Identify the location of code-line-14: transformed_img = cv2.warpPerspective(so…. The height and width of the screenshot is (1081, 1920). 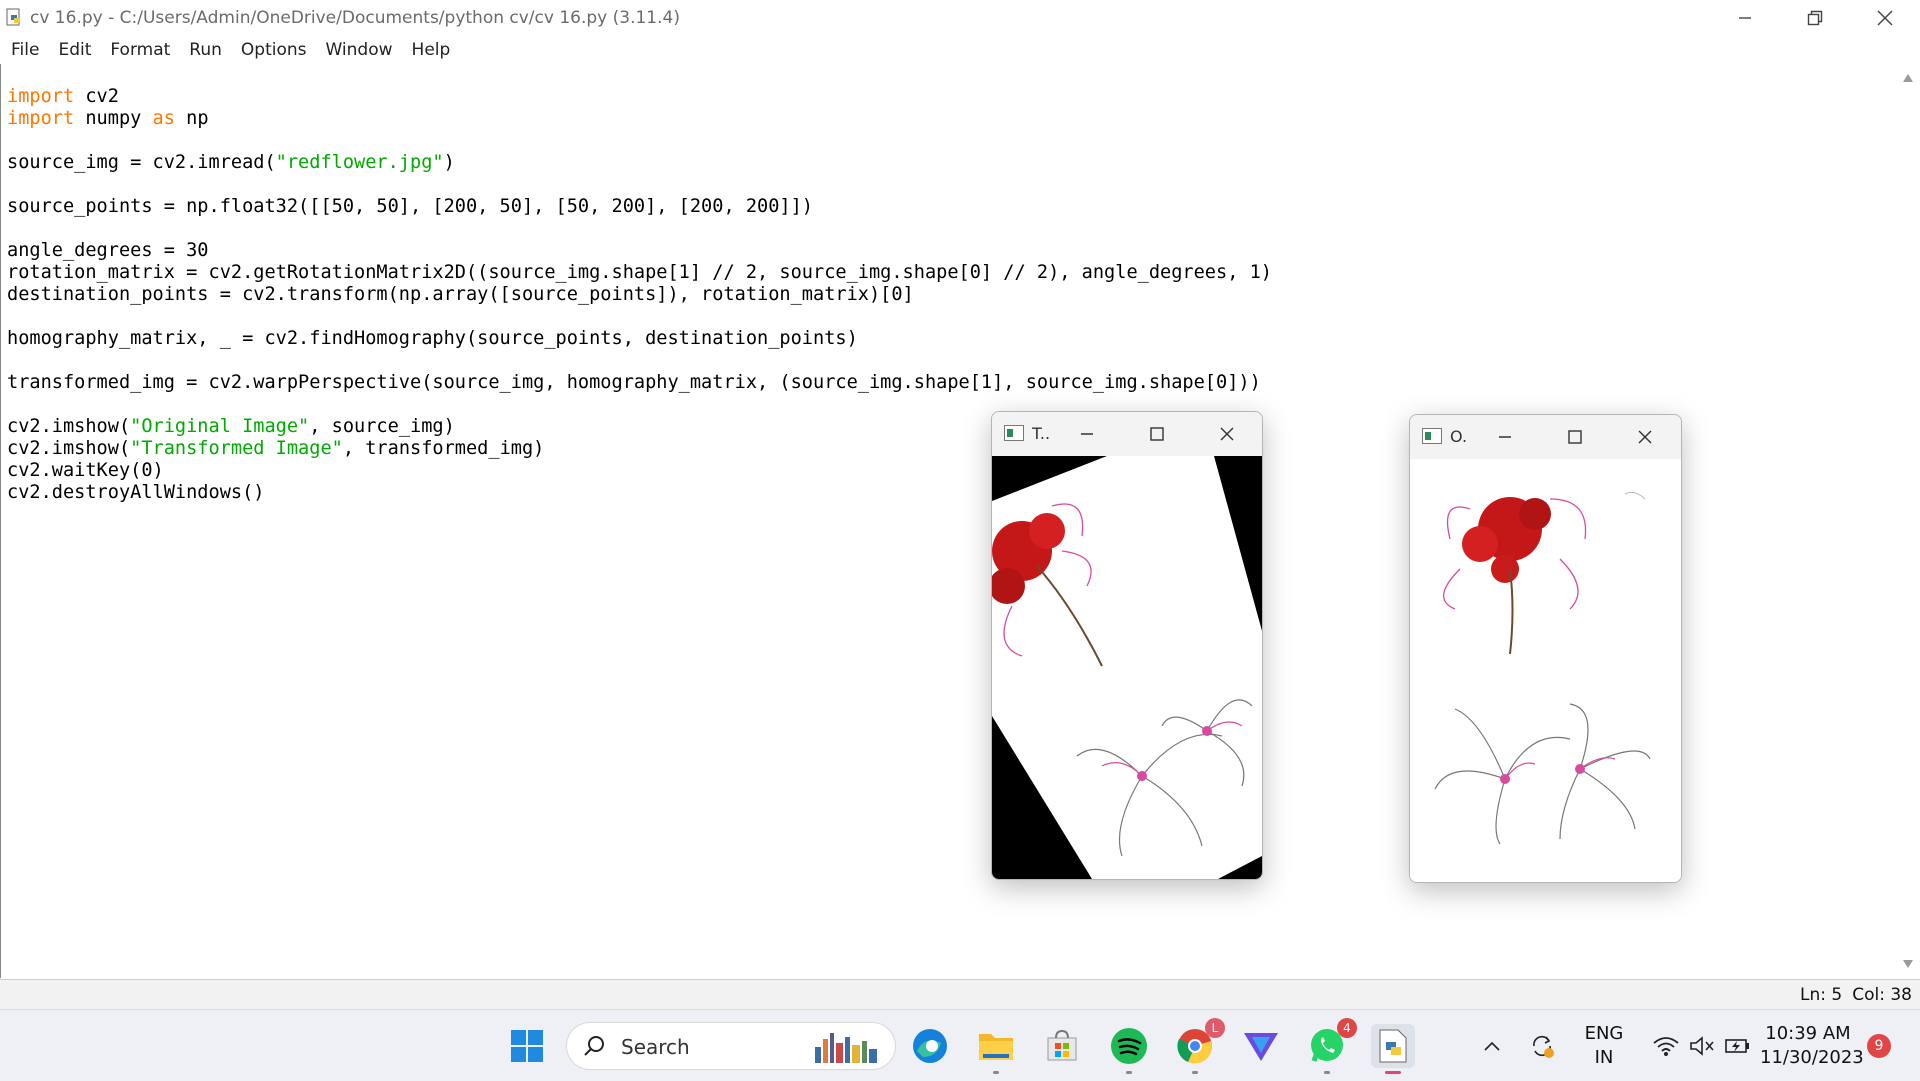
(634, 382).